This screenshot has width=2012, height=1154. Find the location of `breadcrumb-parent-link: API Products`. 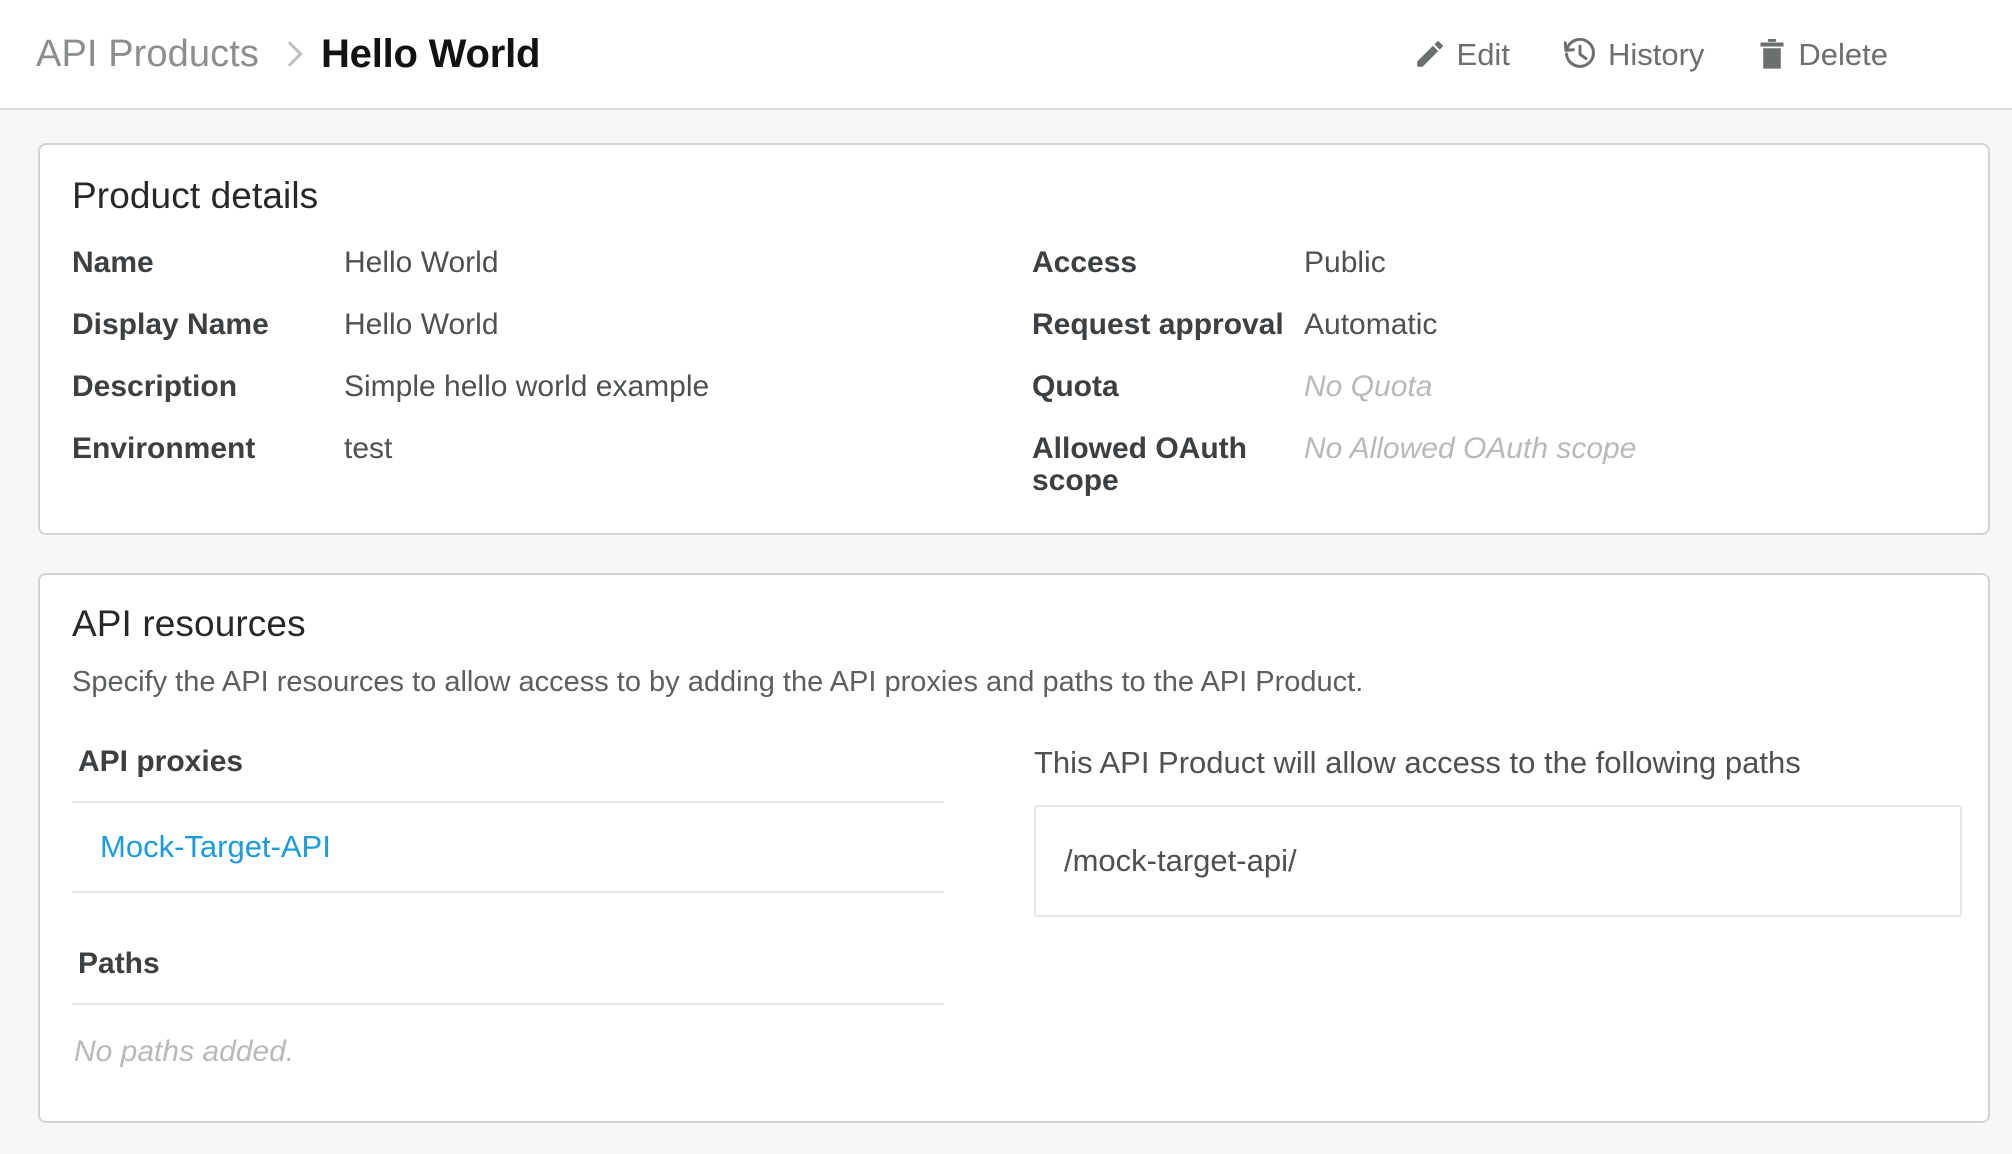

breadcrumb-parent-link: API Products is located at coordinates (147, 54).